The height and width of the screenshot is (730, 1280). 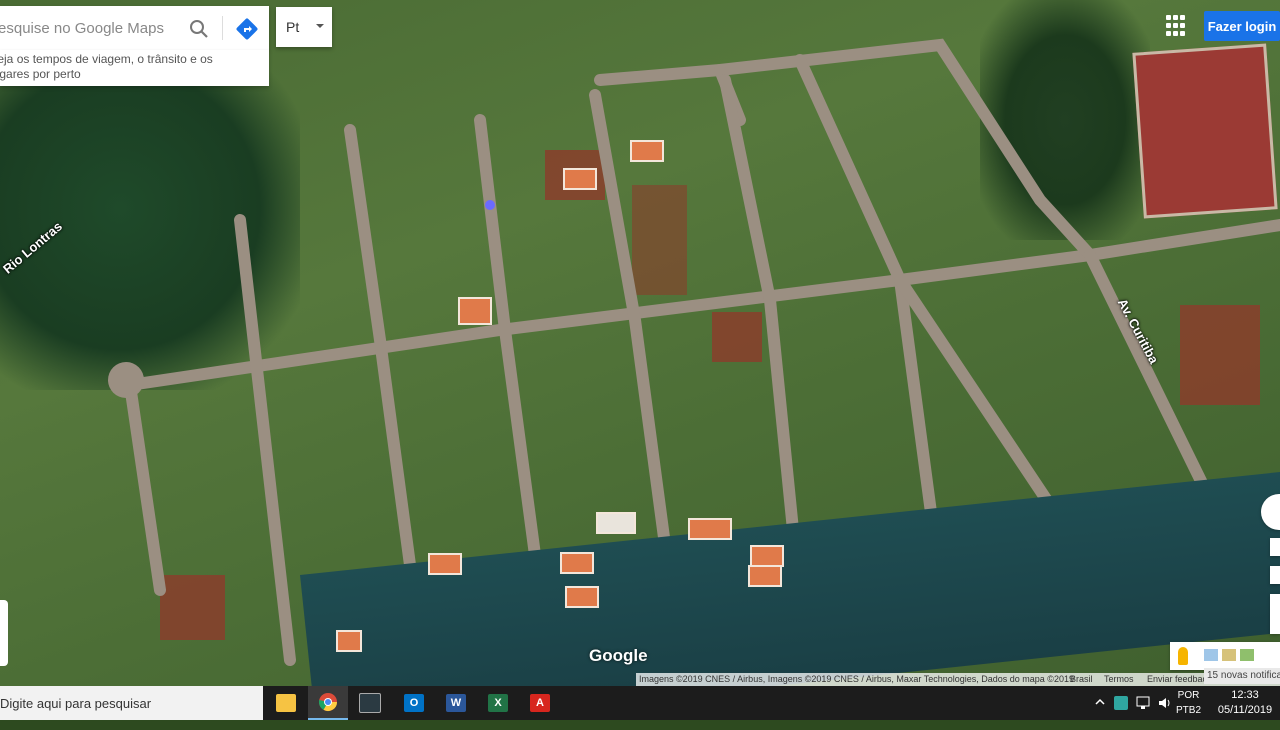 I want to click on acrobat-icon: A, so click(x=540, y=703).